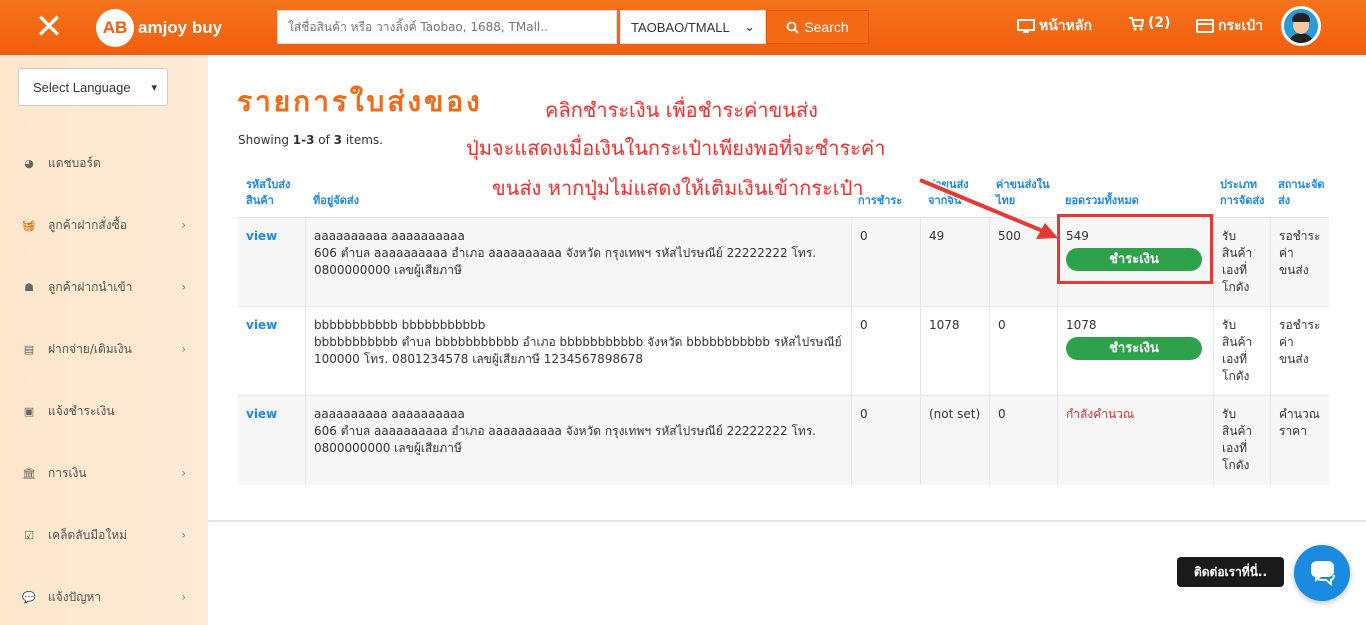 The height and width of the screenshot is (625, 1366). Describe the element at coordinates (265, 140) in the screenshot. I see `summary-prefix: Showing` at that location.